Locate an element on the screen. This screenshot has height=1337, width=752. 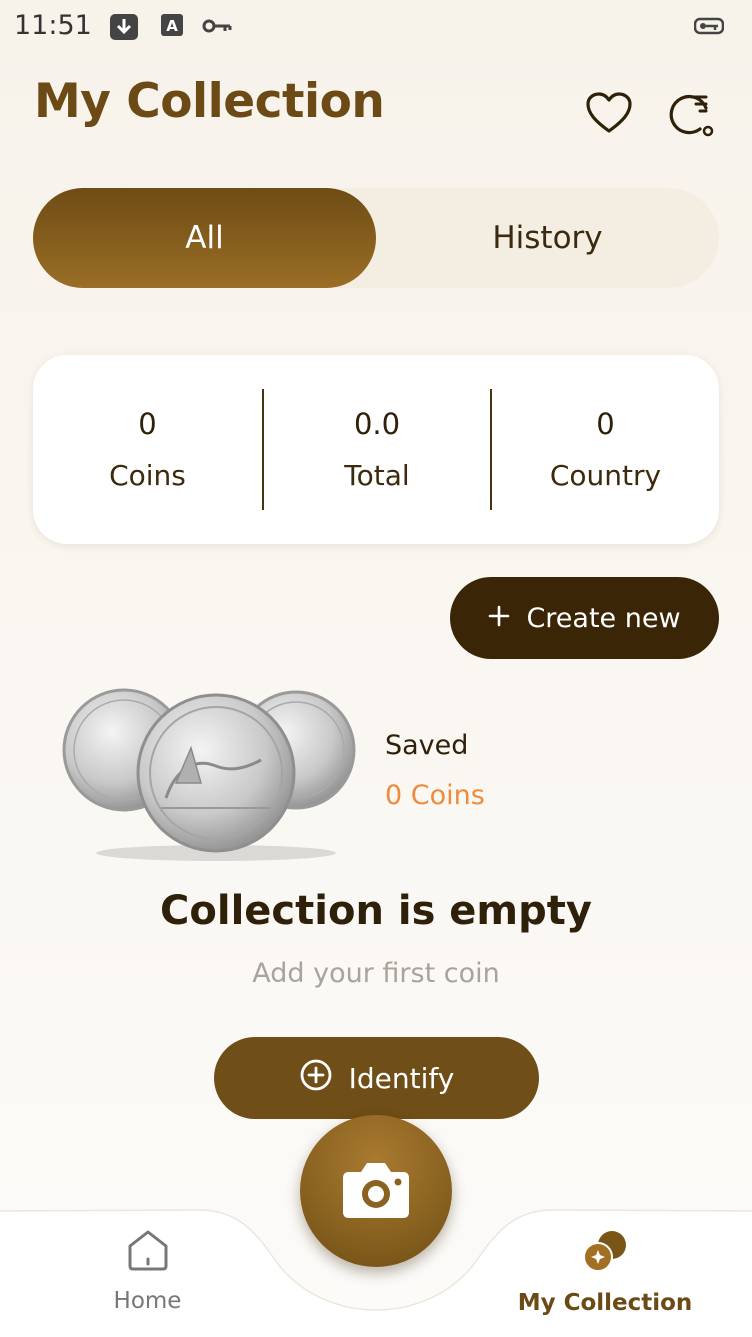
vpn-key-icon is located at coordinates (709, 28).